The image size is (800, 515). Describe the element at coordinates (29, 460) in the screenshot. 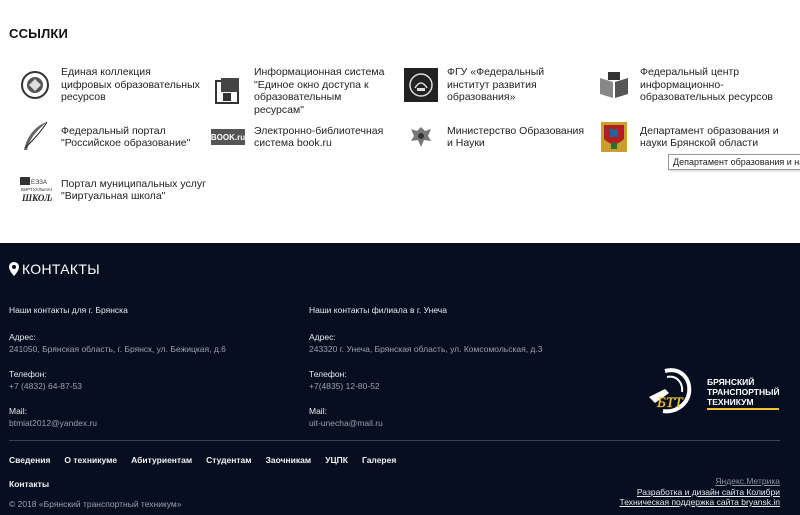

I see `nav-item-info: Сведения` at that location.